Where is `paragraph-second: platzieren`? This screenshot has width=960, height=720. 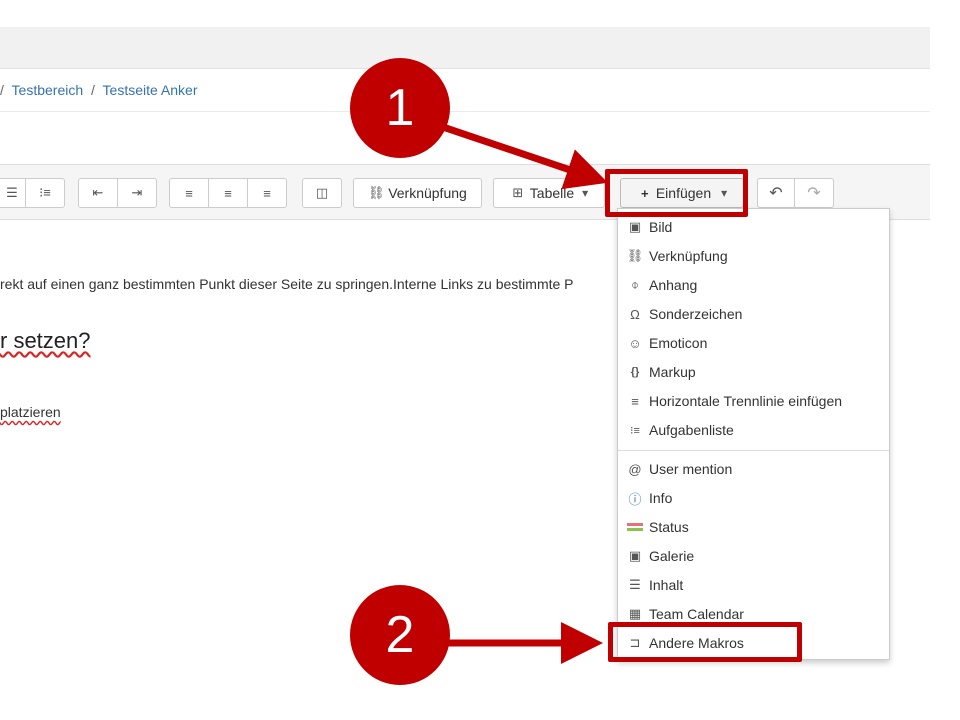 paragraph-second: platzieren is located at coordinates (30, 412).